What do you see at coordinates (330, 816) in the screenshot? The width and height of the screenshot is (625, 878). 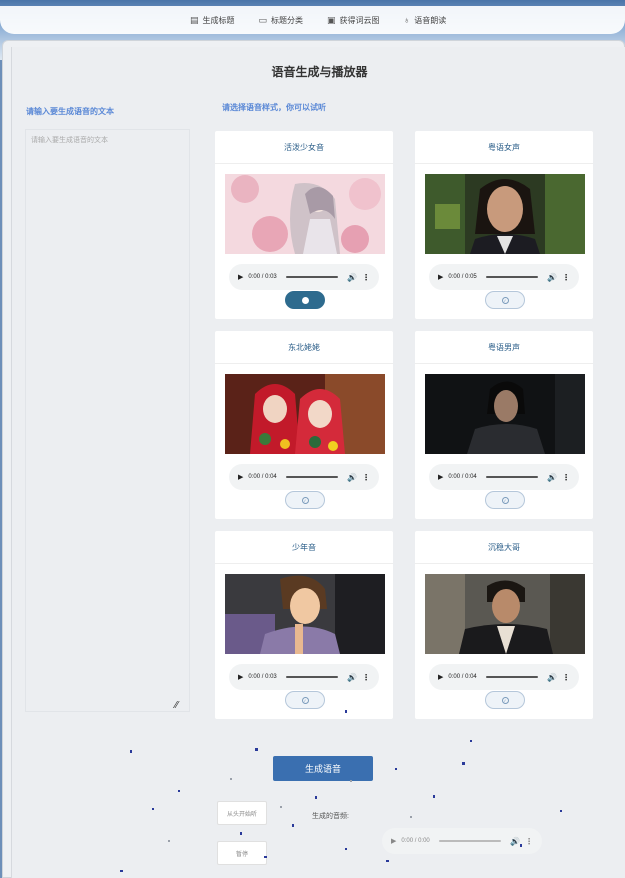 I see `generated-audio-label: 生成的音频:` at bounding box center [330, 816].